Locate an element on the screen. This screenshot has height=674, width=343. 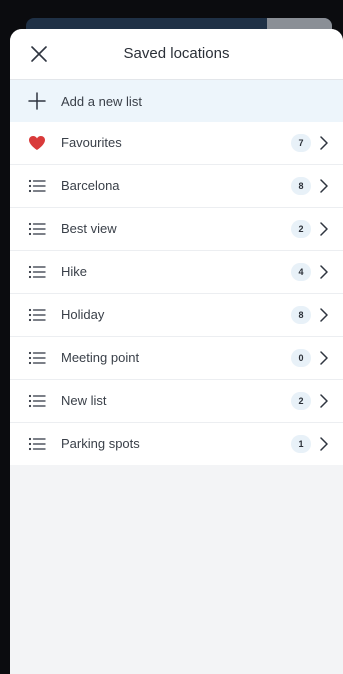
list-item-new-list: New list 2 is located at coordinates (176, 401).